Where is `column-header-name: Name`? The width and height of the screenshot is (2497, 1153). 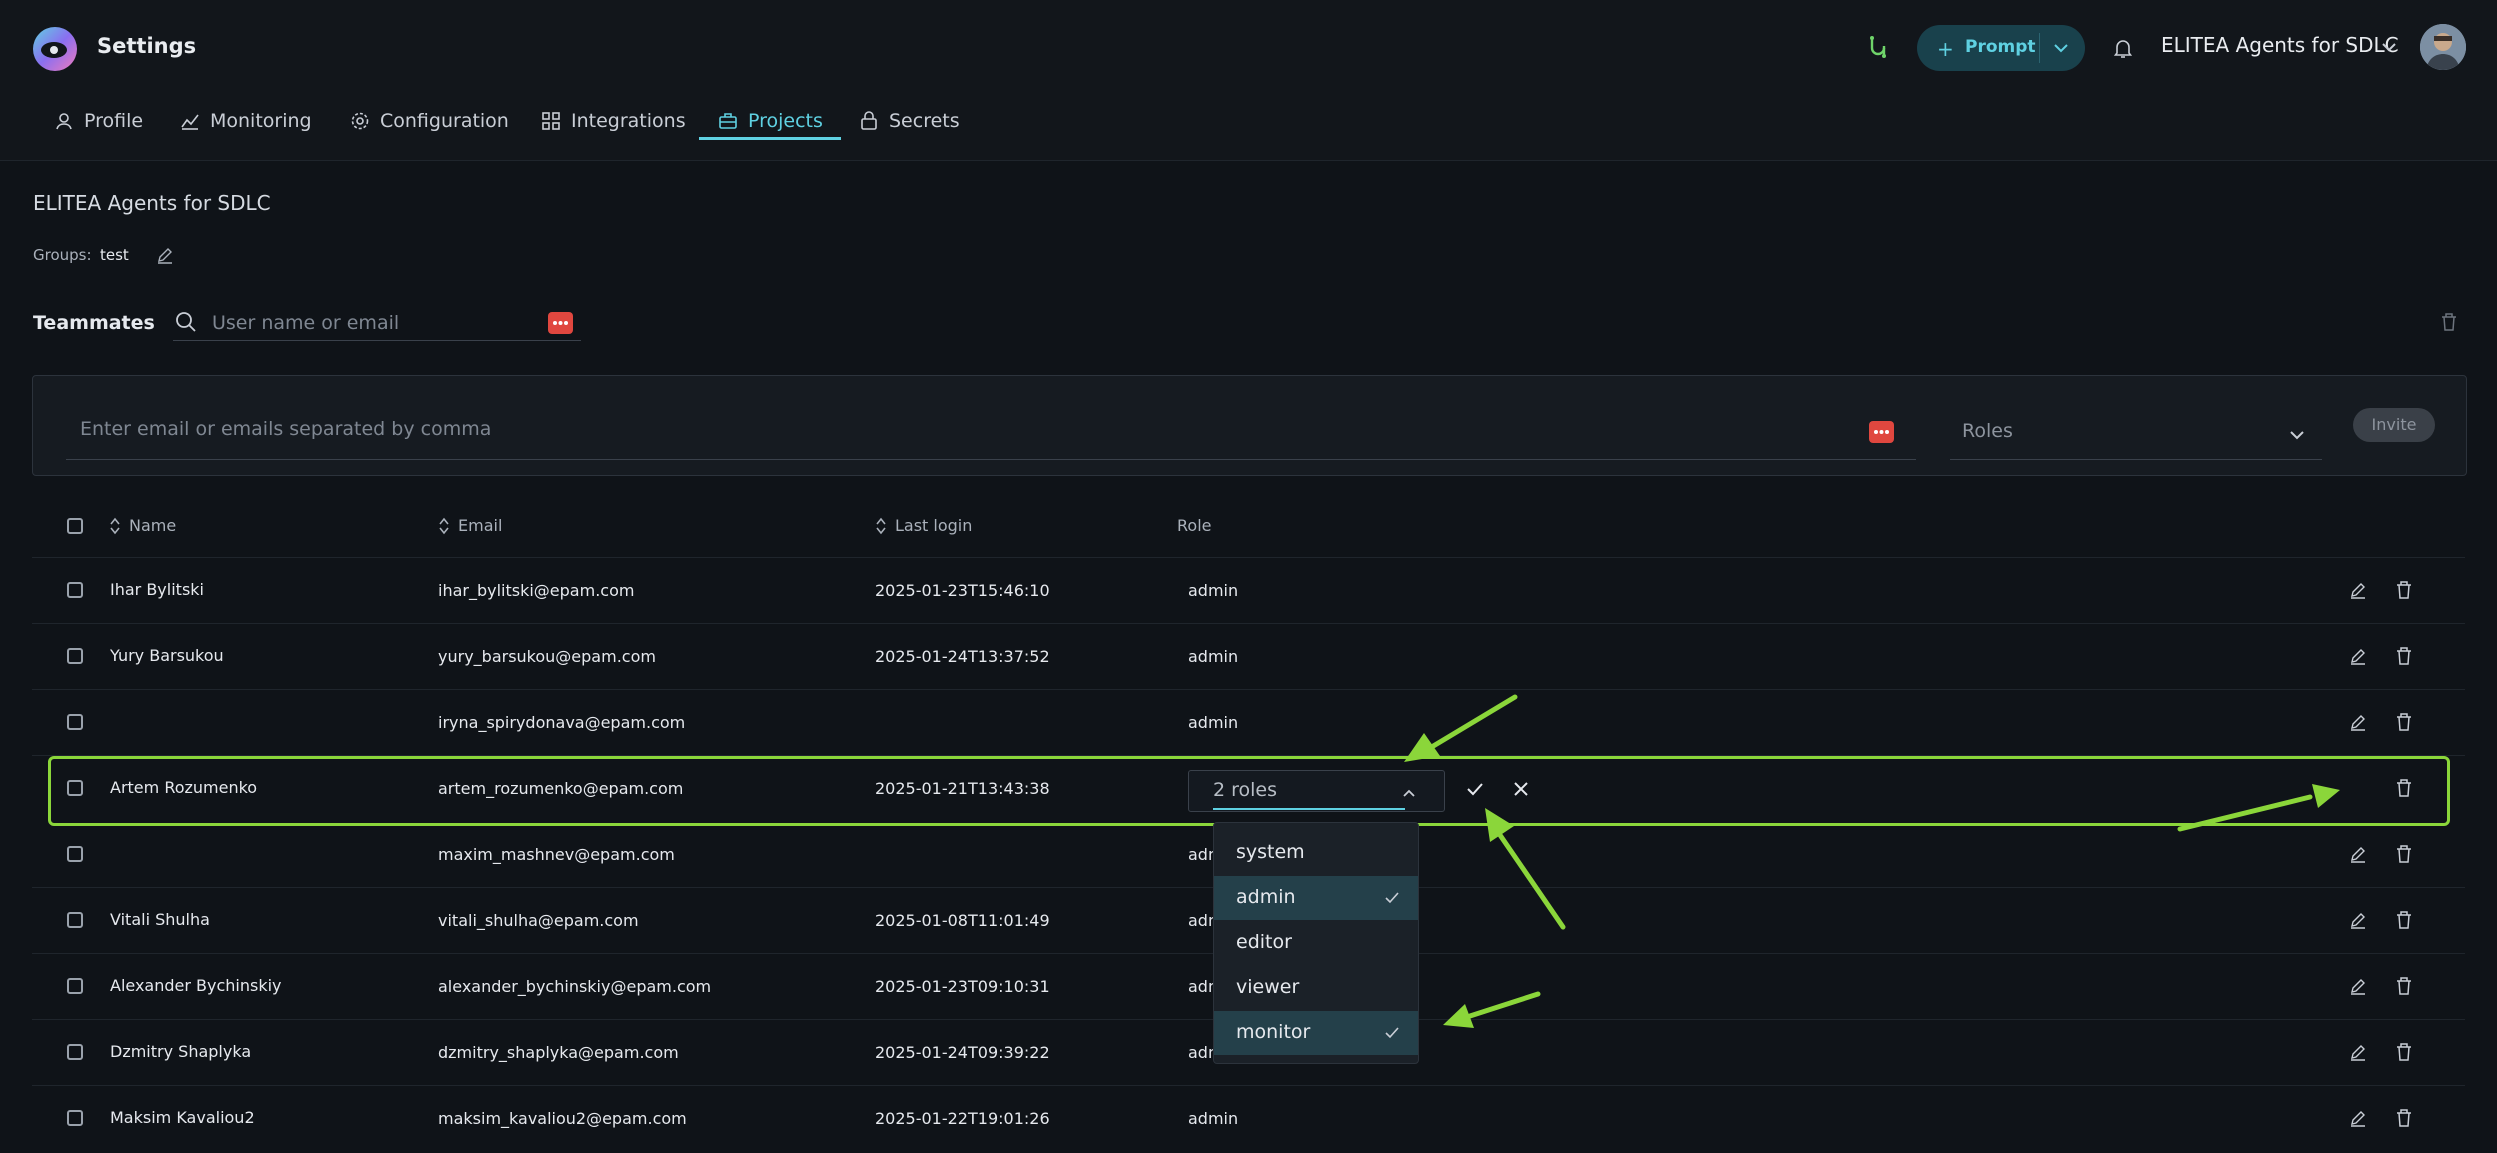 column-header-name: Name is located at coordinates (142, 525).